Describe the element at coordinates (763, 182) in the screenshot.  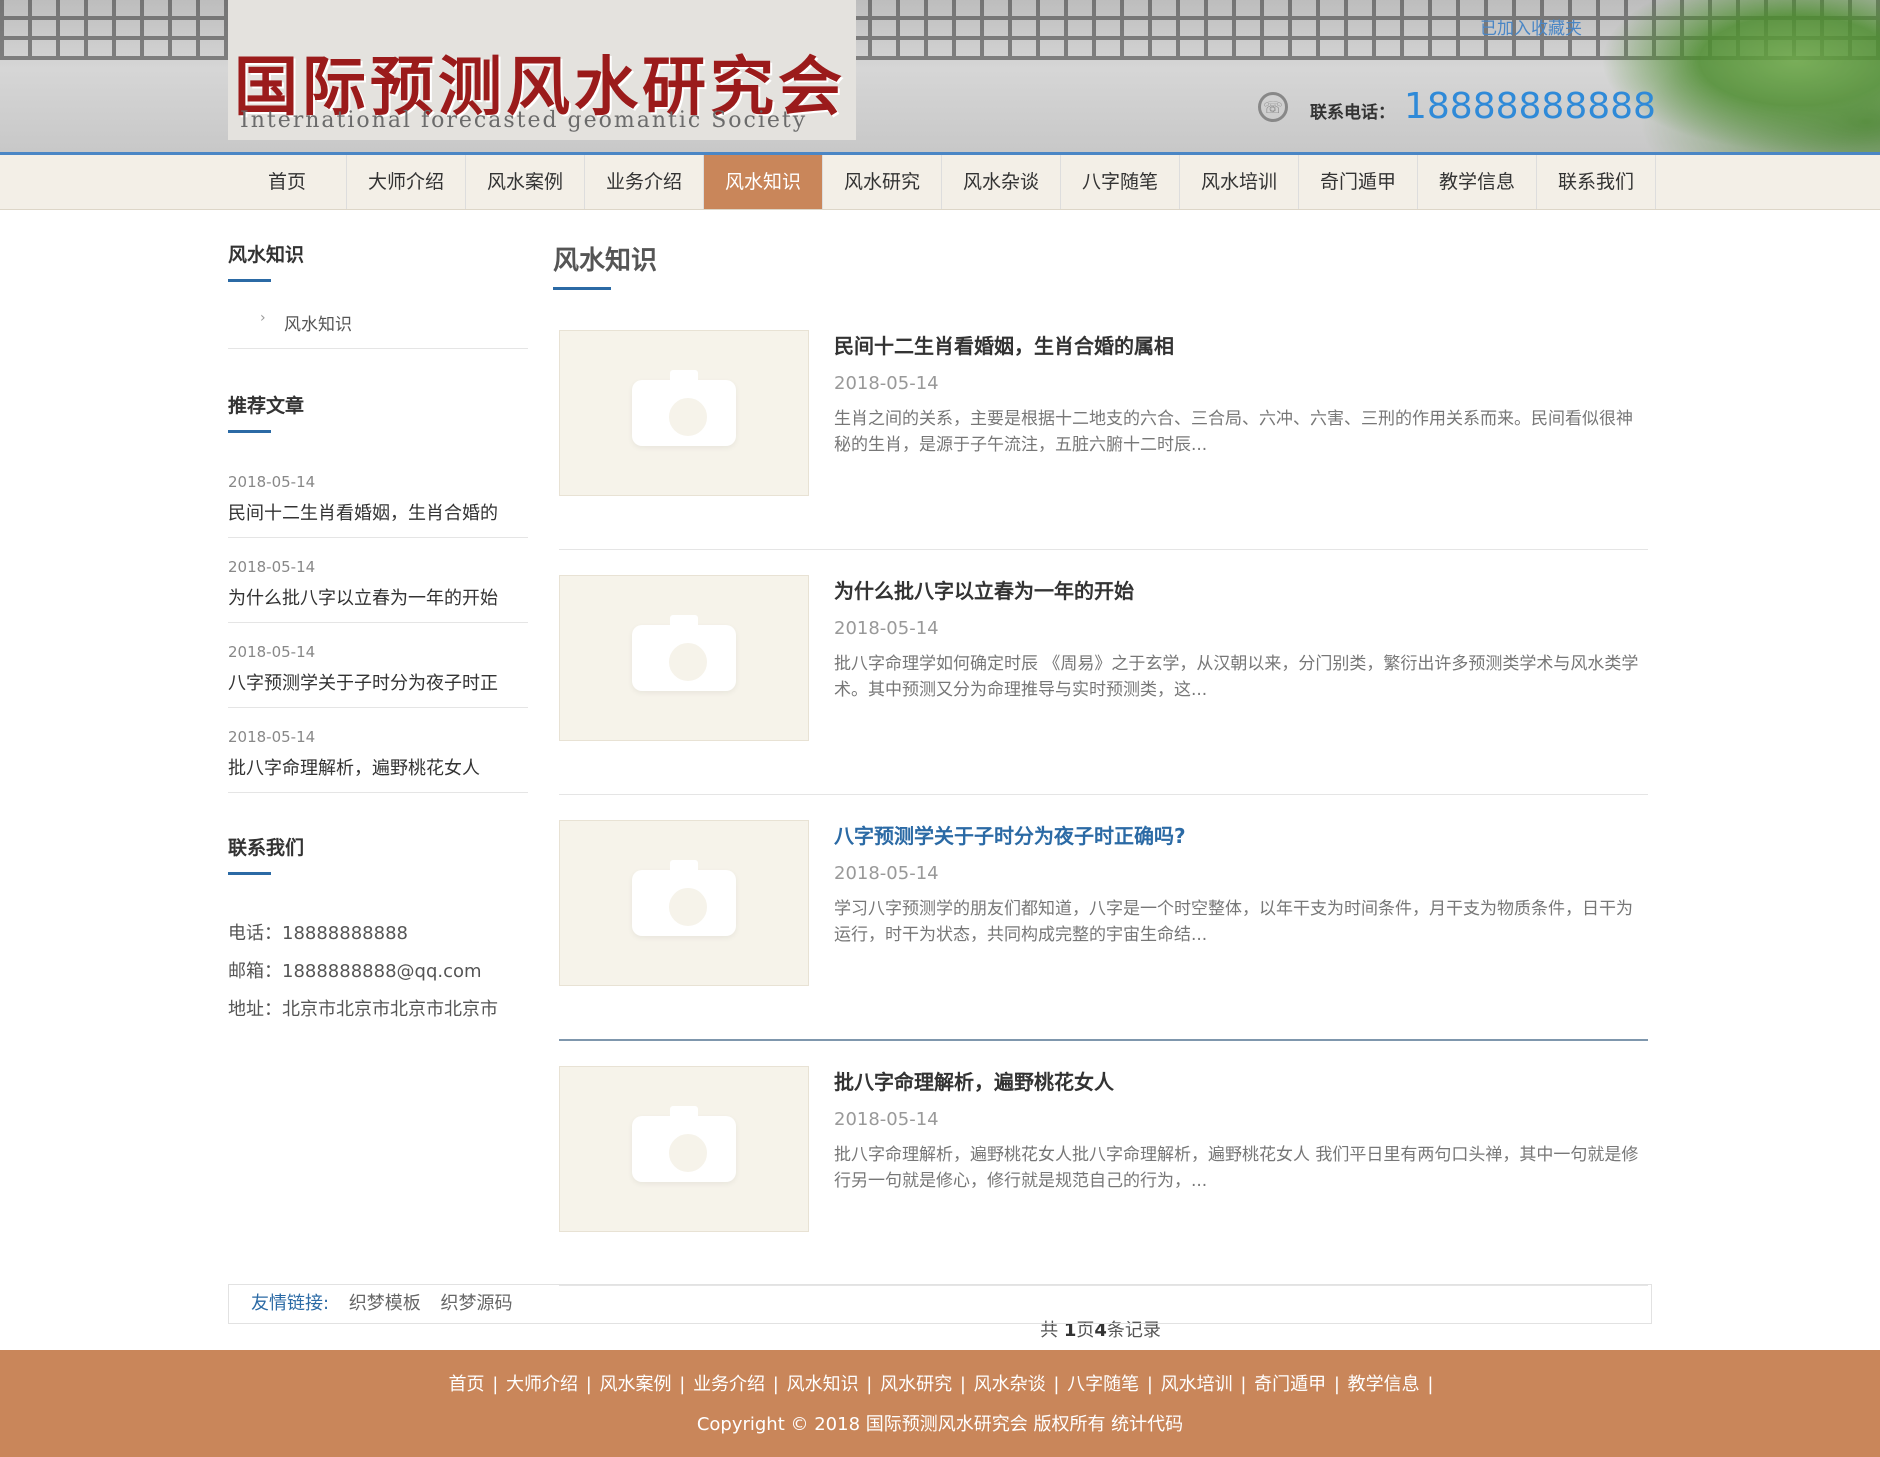
I see `nav-item-knowledge: 风水知识` at that location.